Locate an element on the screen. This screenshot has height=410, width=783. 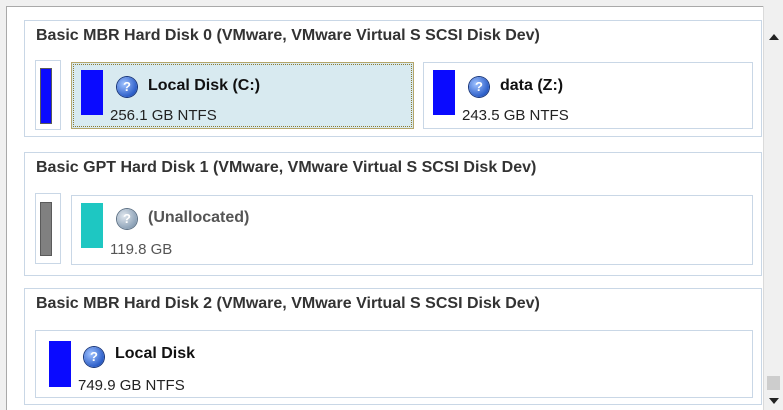
vertical-scrollbar is located at coordinates (773, 208).